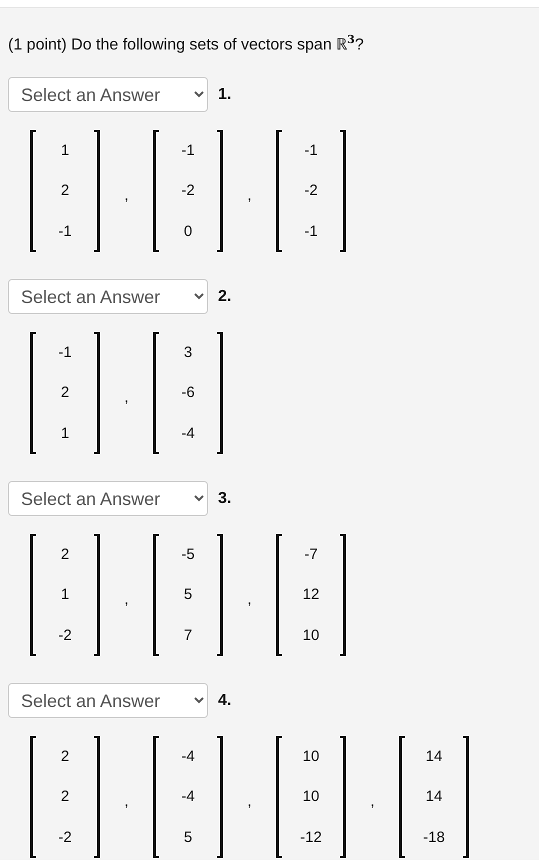 Image resolution: width=539 pixels, height=866 pixels. What do you see at coordinates (225, 297) in the screenshot?
I see `part-number: 2.` at bounding box center [225, 297].